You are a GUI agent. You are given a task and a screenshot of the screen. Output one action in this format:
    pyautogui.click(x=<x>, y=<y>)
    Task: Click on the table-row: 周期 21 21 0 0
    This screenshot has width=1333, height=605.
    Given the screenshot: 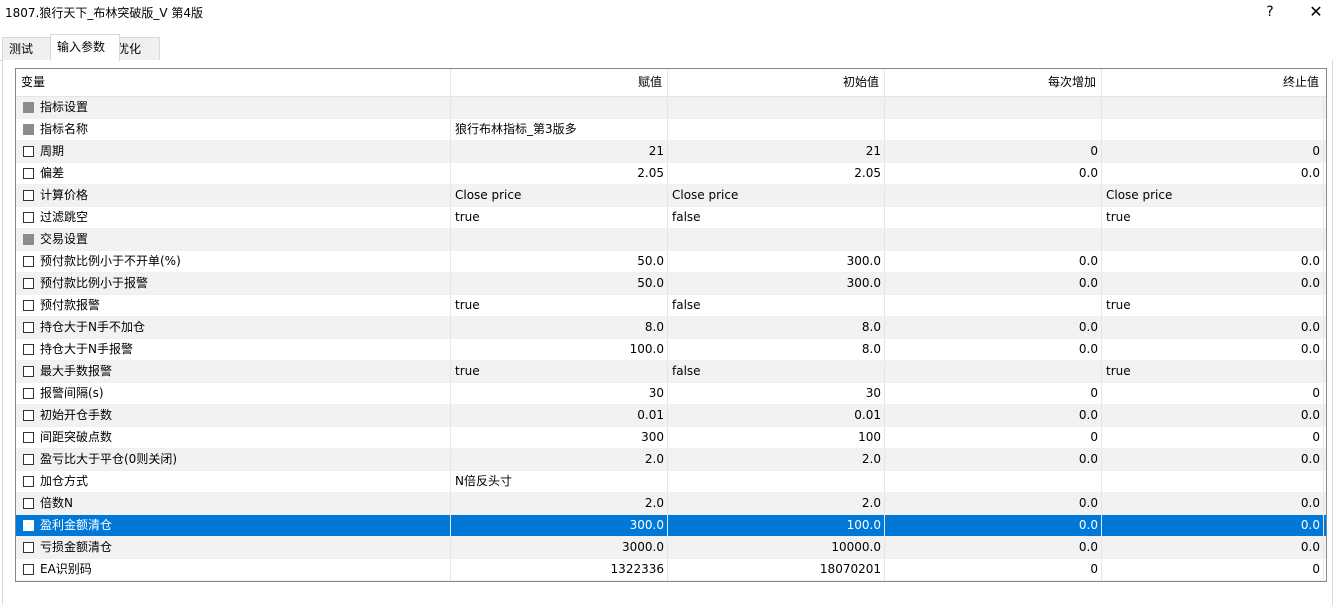 What is the action you would take?
    pyautogui.click(x=671, y=152)
    